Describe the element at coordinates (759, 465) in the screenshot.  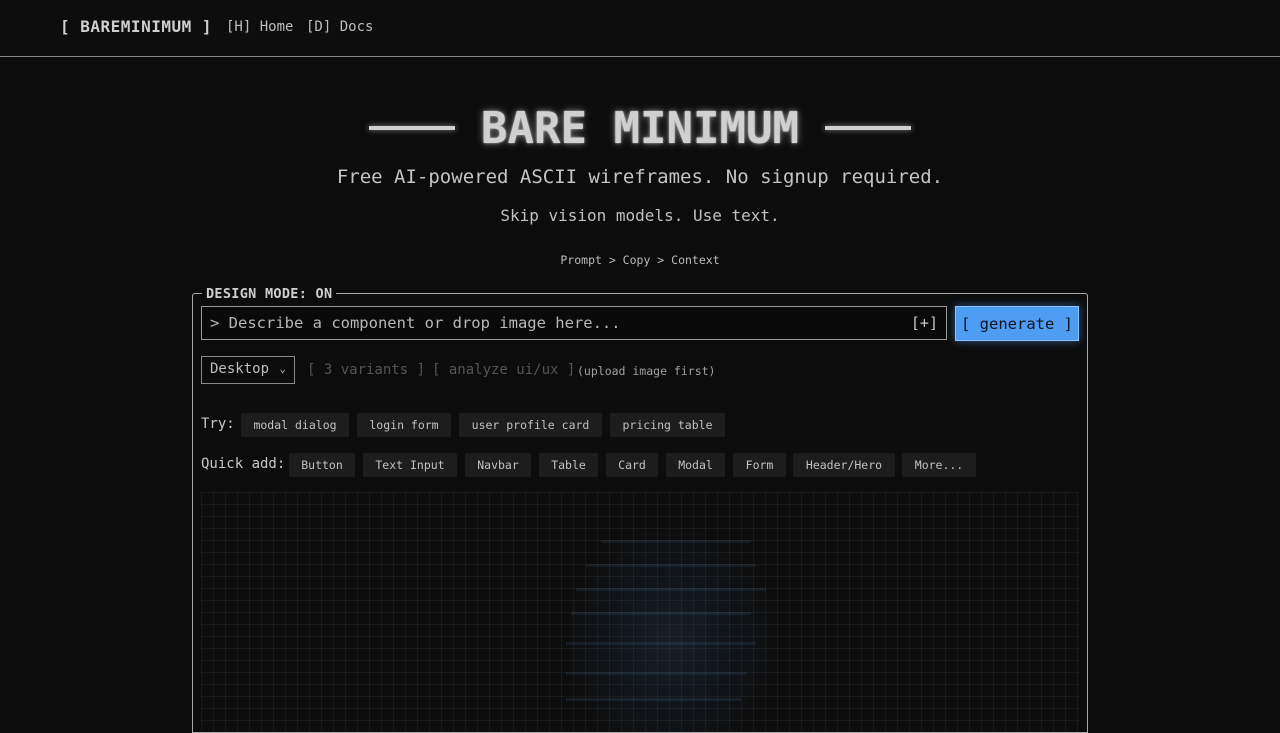
I see `quick-add-form: Form` at that location.